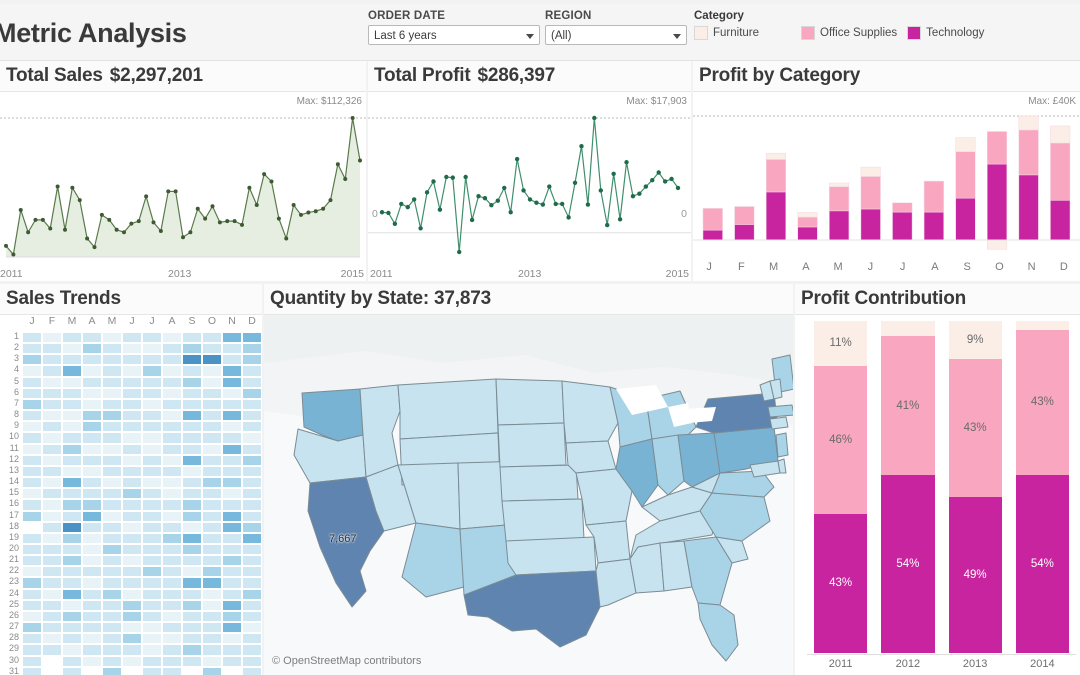 This screenshot has width=1080, height=675. I want to click on map-state-north-dakota, so click(530, 402).